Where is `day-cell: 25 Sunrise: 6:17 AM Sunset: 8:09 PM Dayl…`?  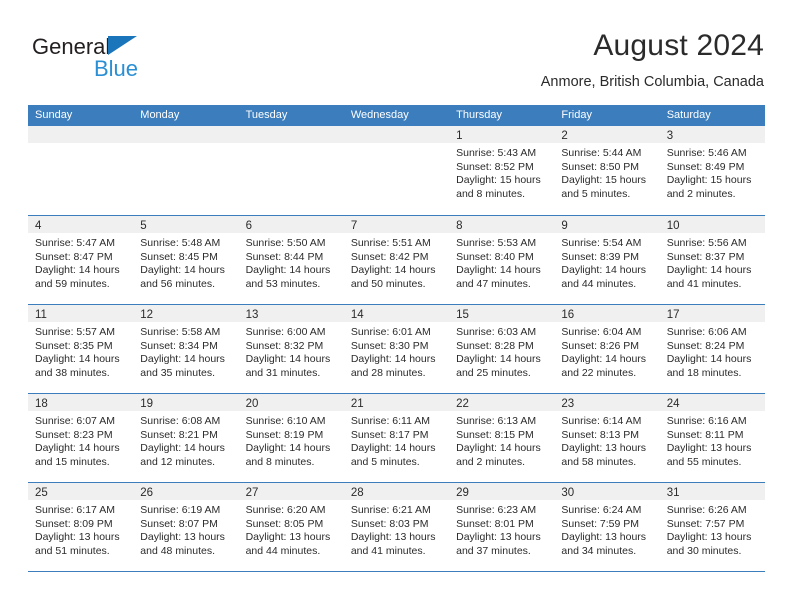
day-cell: 25 Sunrise: 6:17 AM Sunset: 8:09 PM Dayl… is located at coordinates (81, 527).